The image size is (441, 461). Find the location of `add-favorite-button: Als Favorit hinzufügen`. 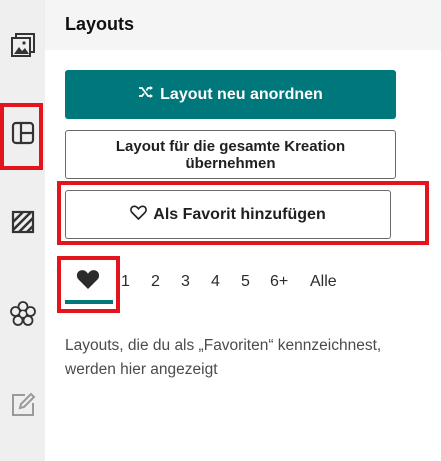

add-favorite-button: Als Favorit hinzufügen is located at coordinates (228, 214).